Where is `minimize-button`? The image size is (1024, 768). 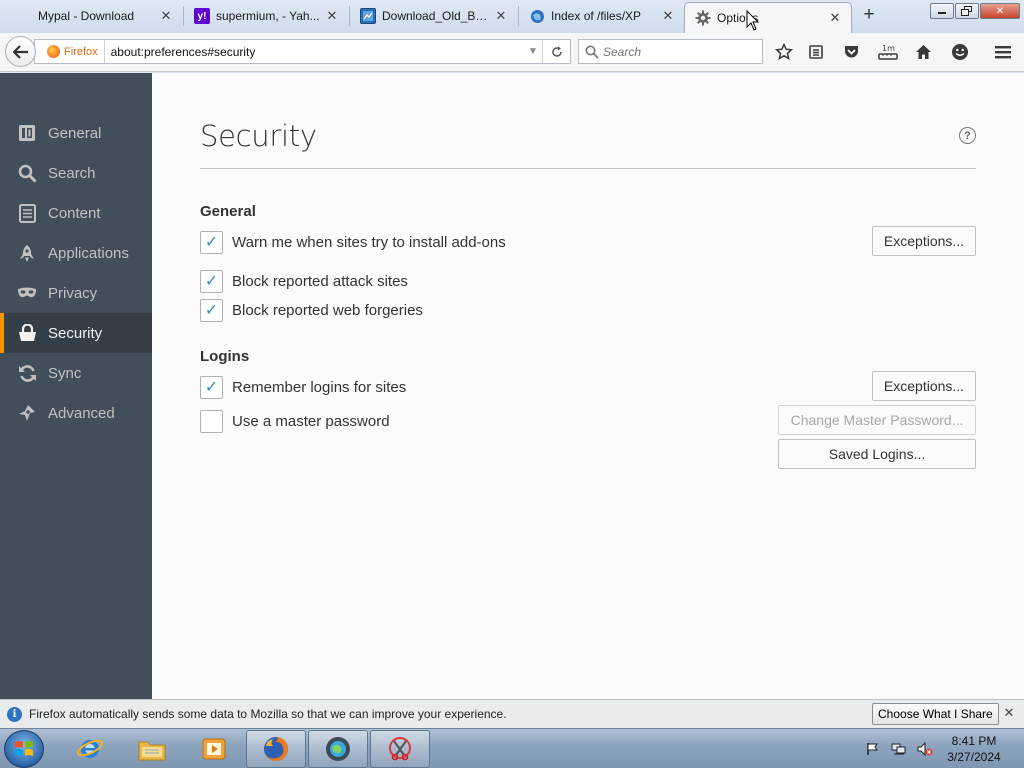
minimize-button is located at coordinates (942, 11).